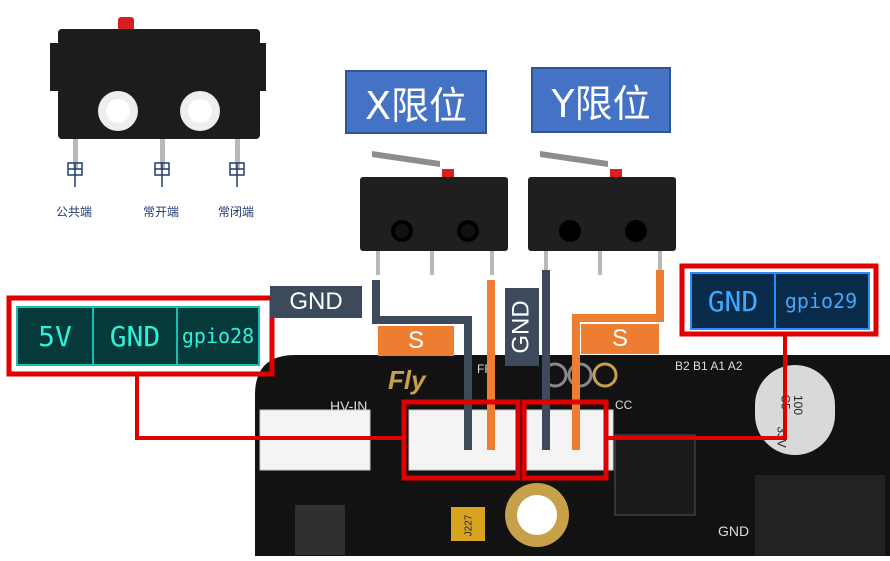 This screenshot has height=561, width=890. What do you see at coordinates (565, 440) in the screenshot?
I see `y-connector-highlight` at bounding box center [565, 440].